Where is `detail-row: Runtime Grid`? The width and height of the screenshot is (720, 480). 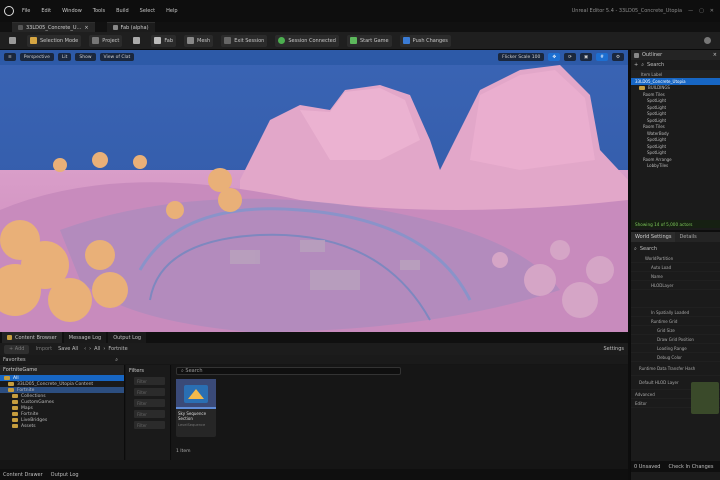
detail-row: Runtime Grid is located at coordinates (675, 321).